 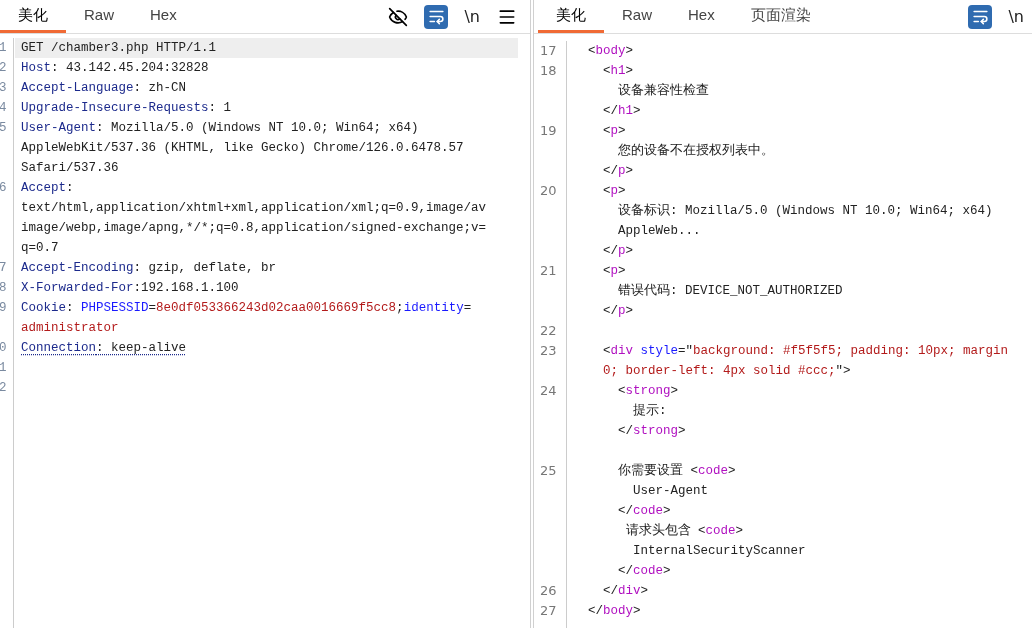 What do you see at coordinates (40, 248) in the screenshot?
I see `code-line: q=0.7` at bounding box center [40, 248].